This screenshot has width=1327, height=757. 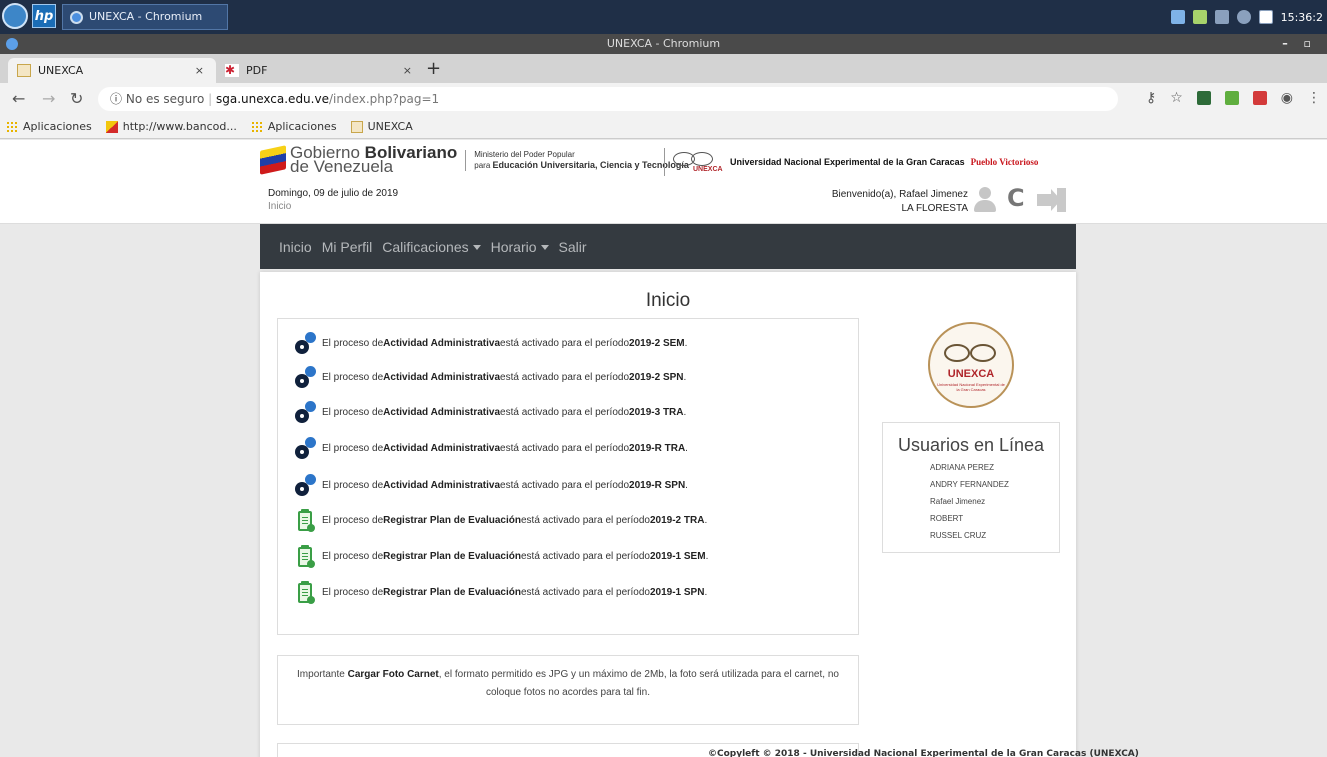 What do you see at coordinates (1053, 200) in the screenshot?
I see `logout-icon` at bounding box center [1053, 200].